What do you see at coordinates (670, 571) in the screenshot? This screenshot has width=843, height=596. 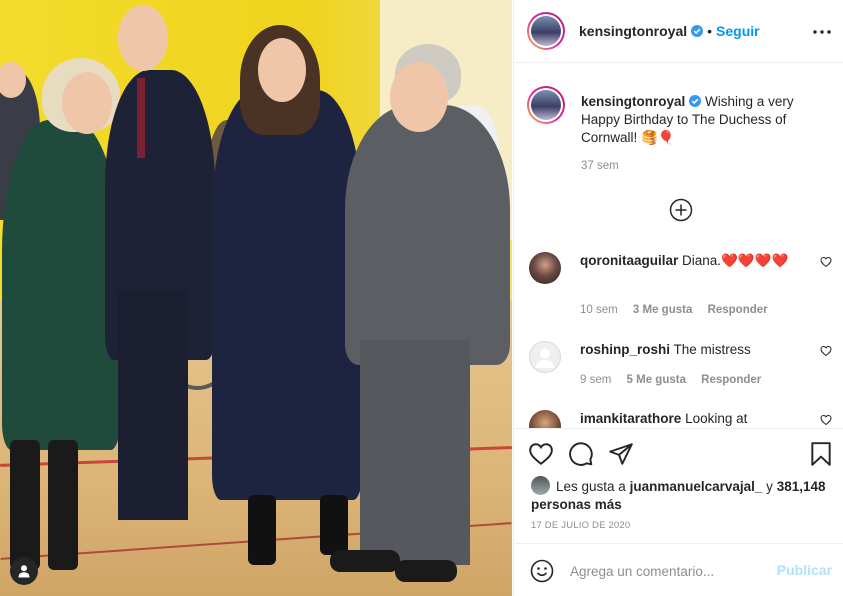 I see `comment-input` at bounding box center [670, 571].